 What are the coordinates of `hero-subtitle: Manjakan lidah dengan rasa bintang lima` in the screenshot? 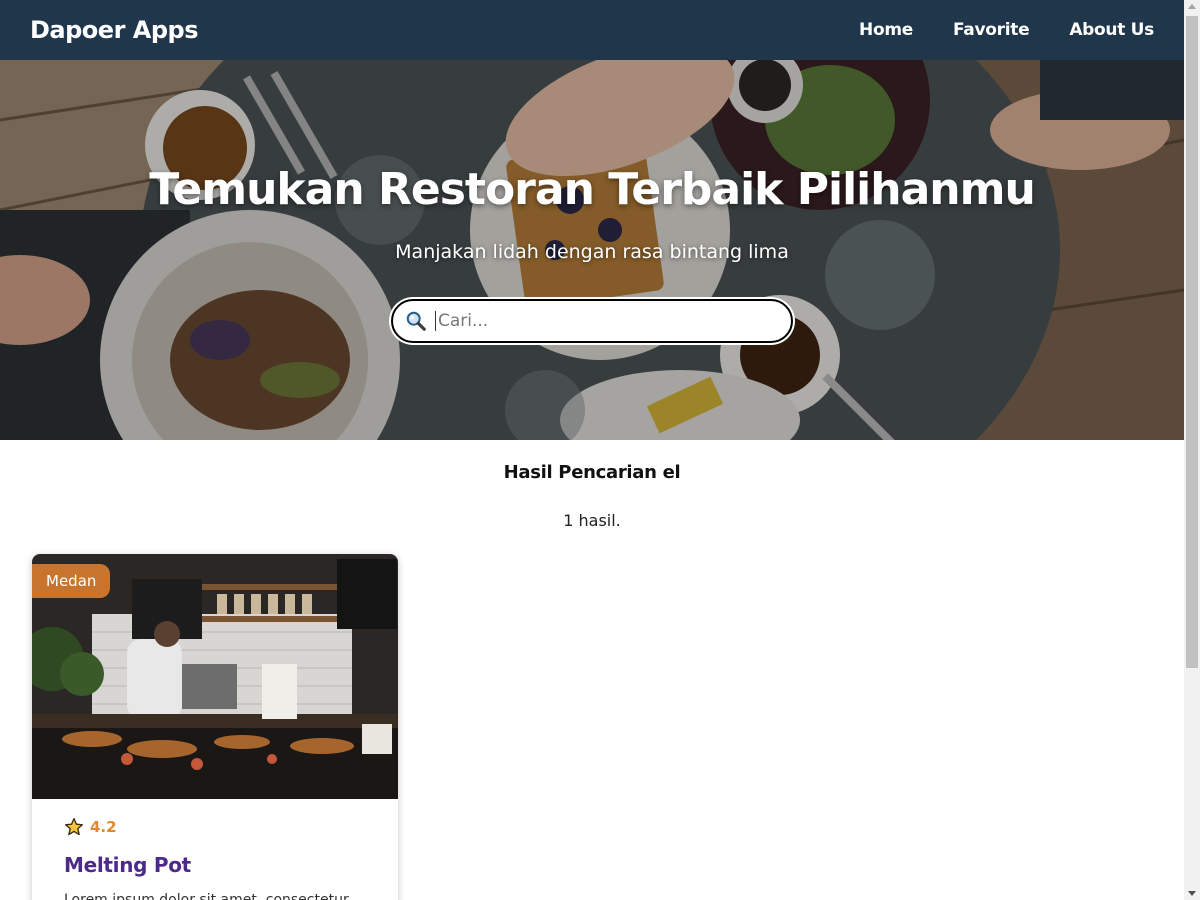 It's located at (592, 252).